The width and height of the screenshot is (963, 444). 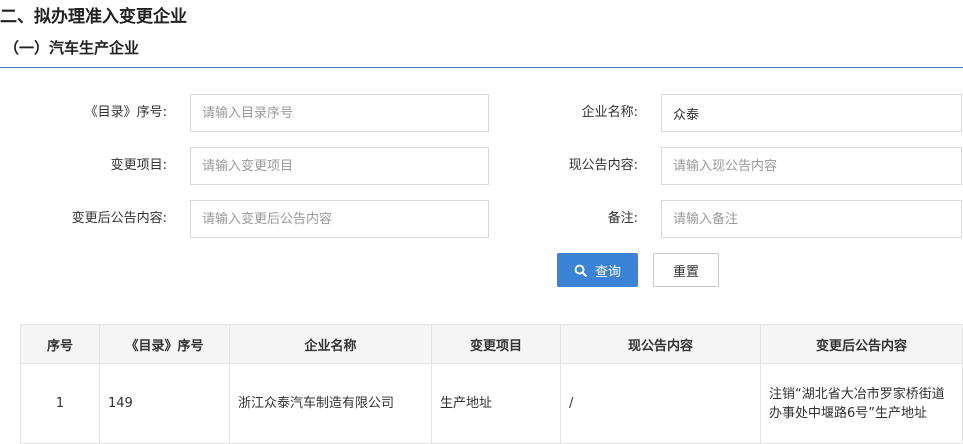 I want to click on header-changed-notice: 变更后公告内容, so click(x=861, y=344).